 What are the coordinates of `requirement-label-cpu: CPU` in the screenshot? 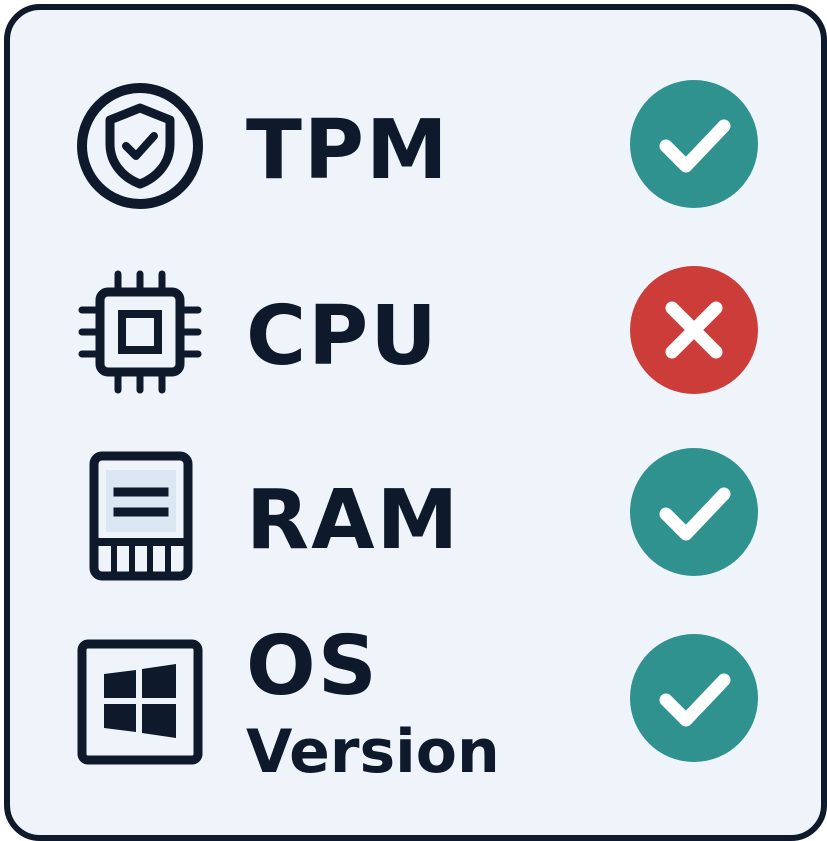 It's located at (342, 336).